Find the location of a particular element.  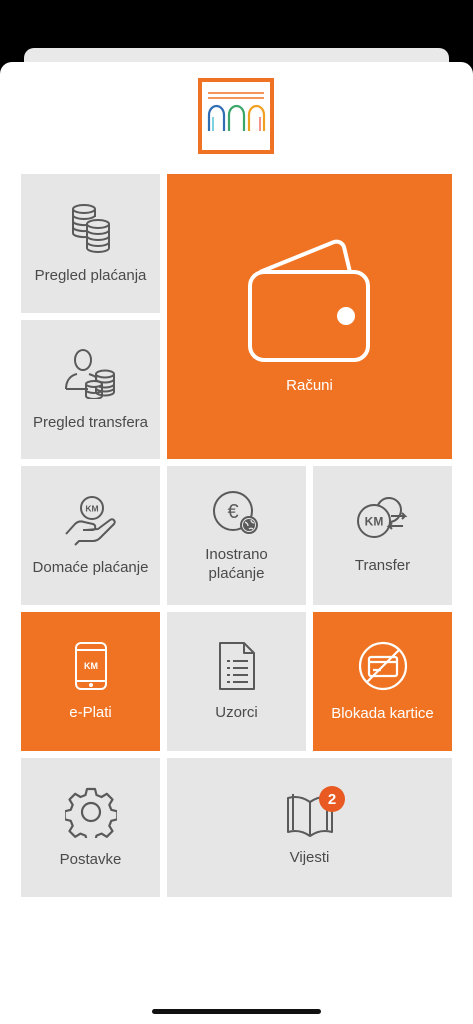

mobile-phone-icon: KM is located at coordinates (90, 666).